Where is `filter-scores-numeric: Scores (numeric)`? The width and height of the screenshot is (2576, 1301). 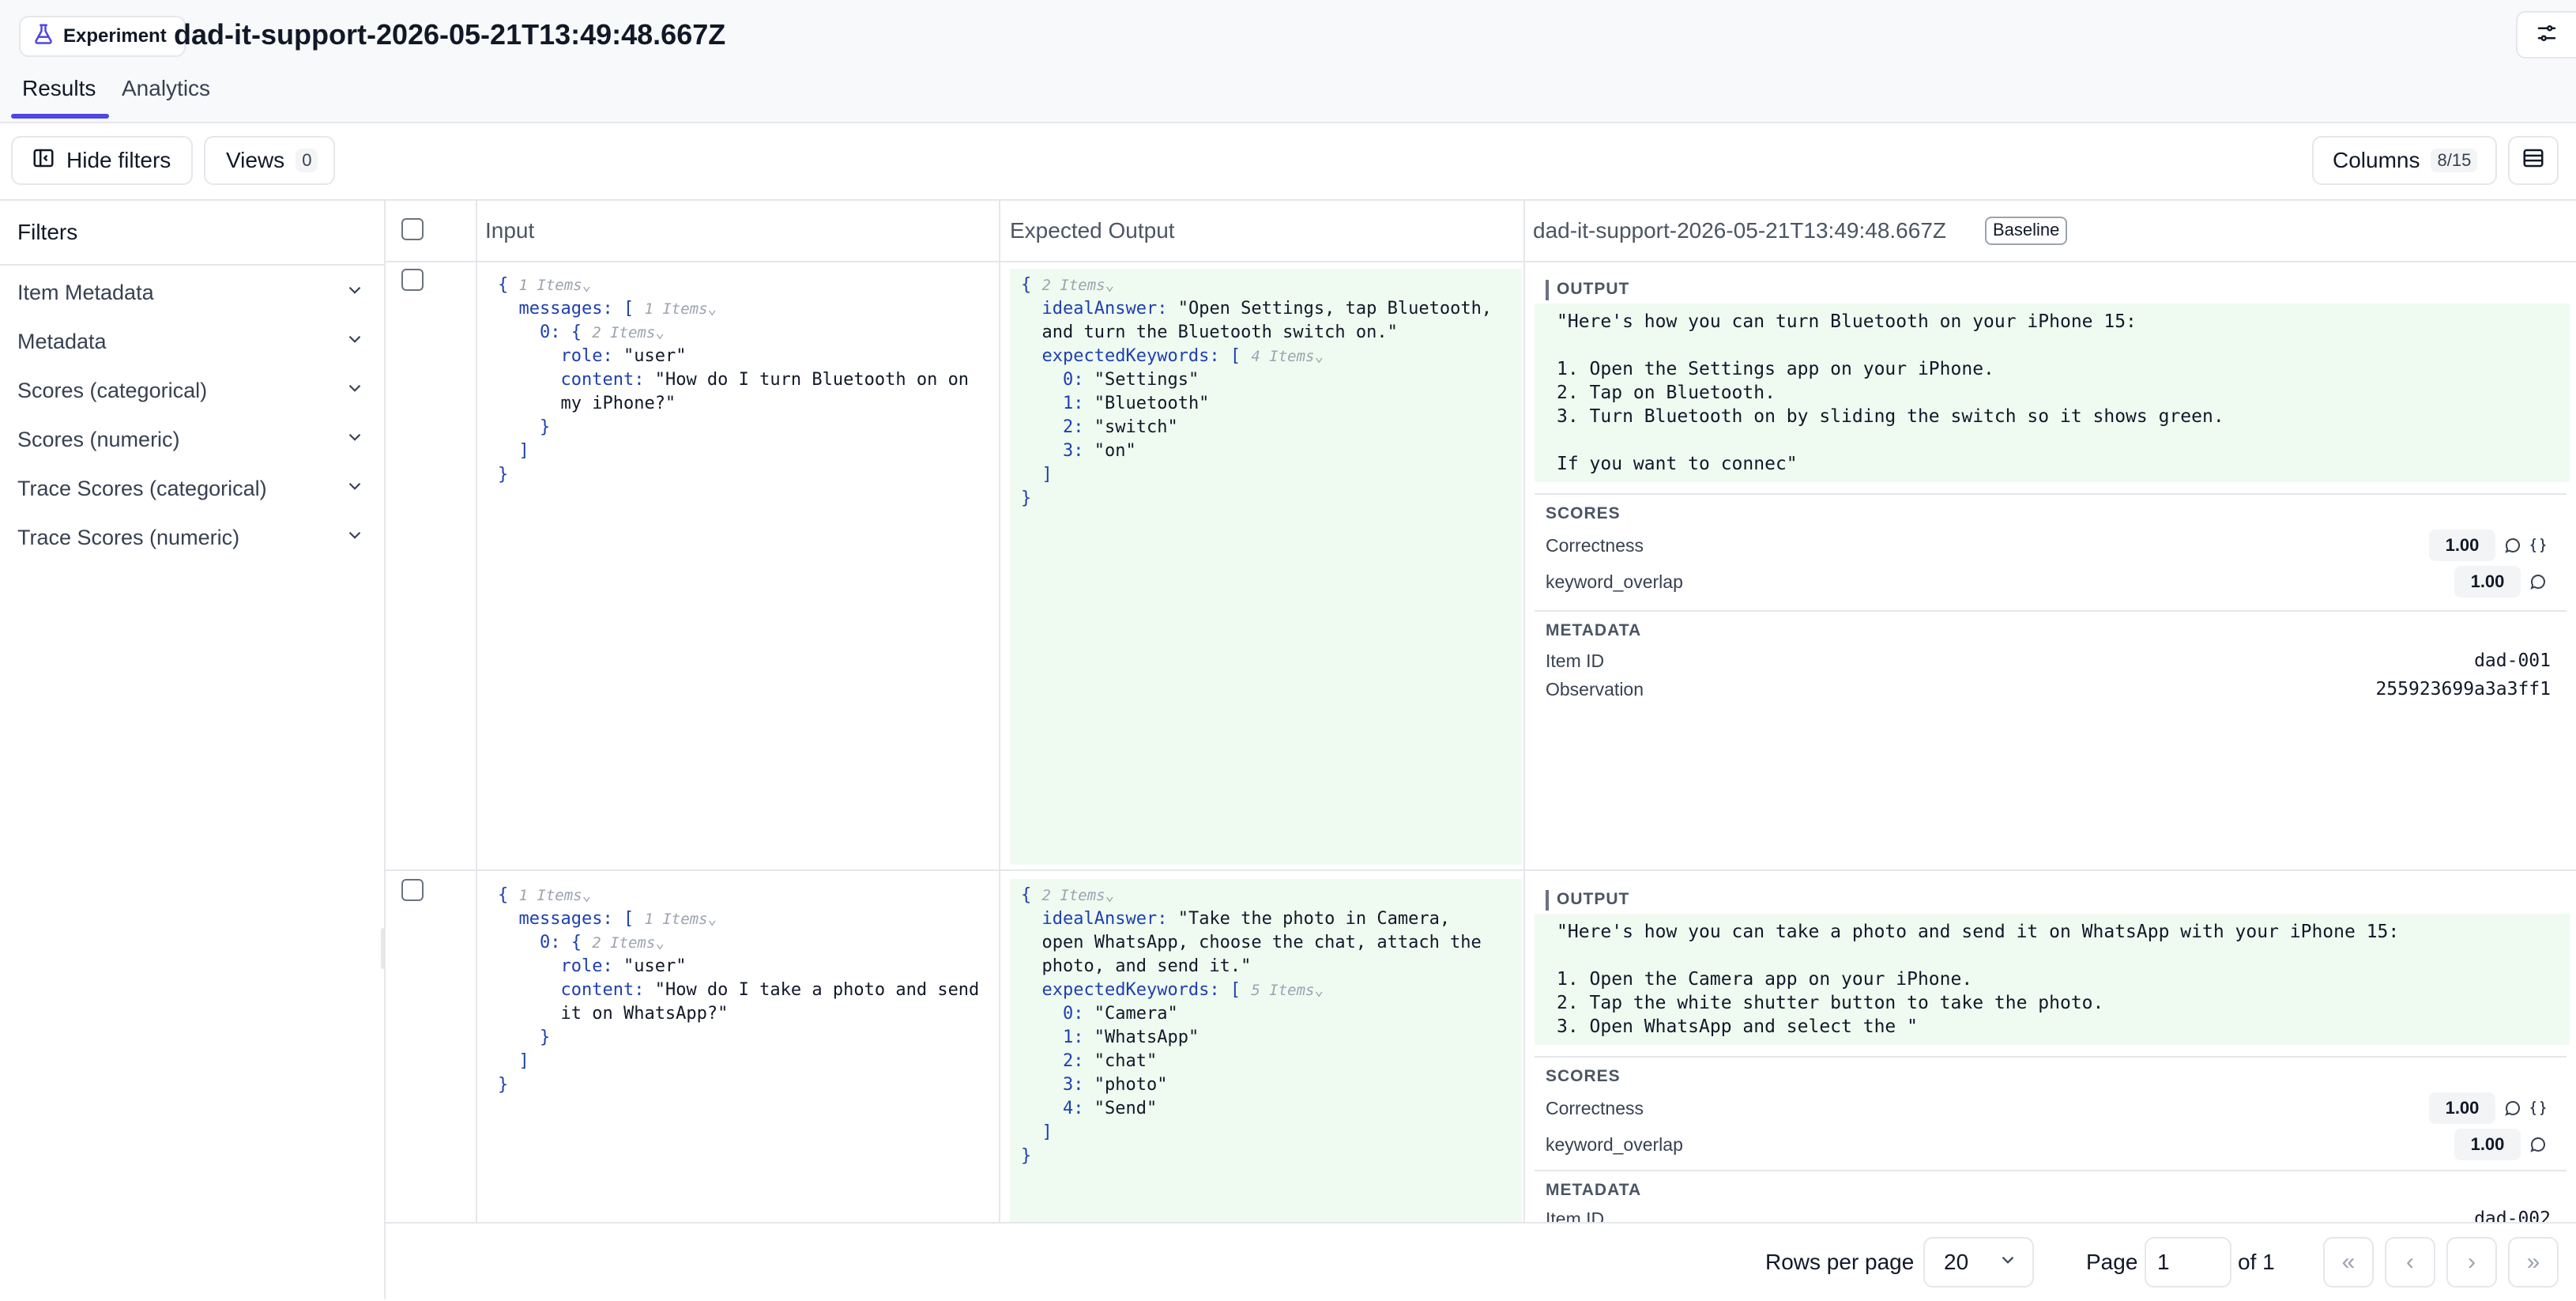 filter-scores-numeric: Scores (numeric) is located at coordinates (191, 440).